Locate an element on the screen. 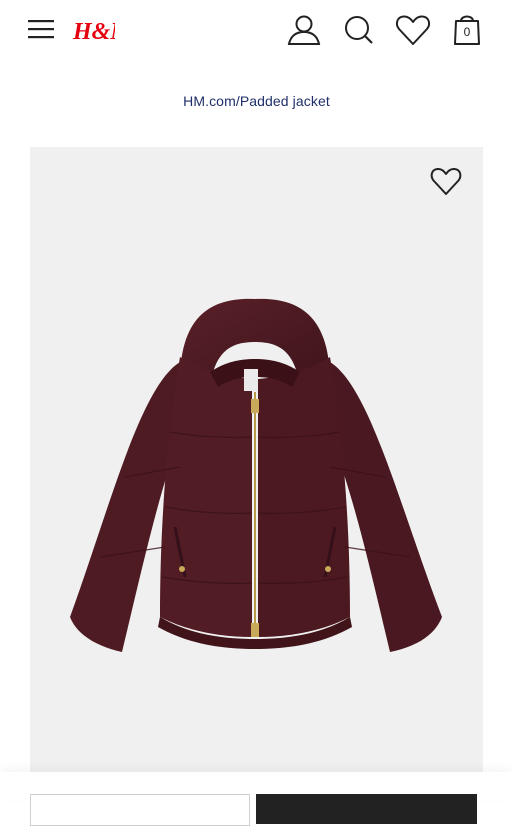 The image size is (513, 826). add-to-bag-button is located at coordinates (366, 809).